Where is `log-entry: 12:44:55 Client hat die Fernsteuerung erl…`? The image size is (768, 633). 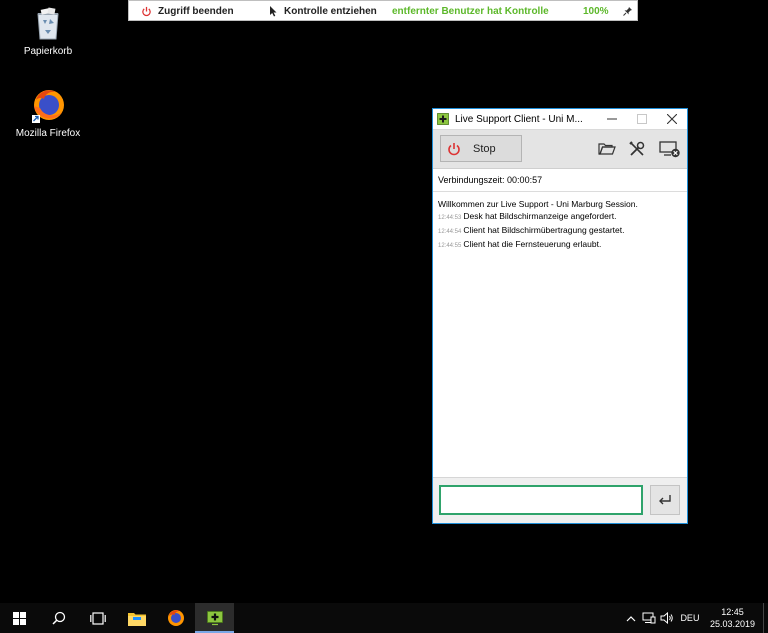 log-entry: 12:44:55 Client hat die Fernsteuerung erl… is located at coordinates (560, 245).